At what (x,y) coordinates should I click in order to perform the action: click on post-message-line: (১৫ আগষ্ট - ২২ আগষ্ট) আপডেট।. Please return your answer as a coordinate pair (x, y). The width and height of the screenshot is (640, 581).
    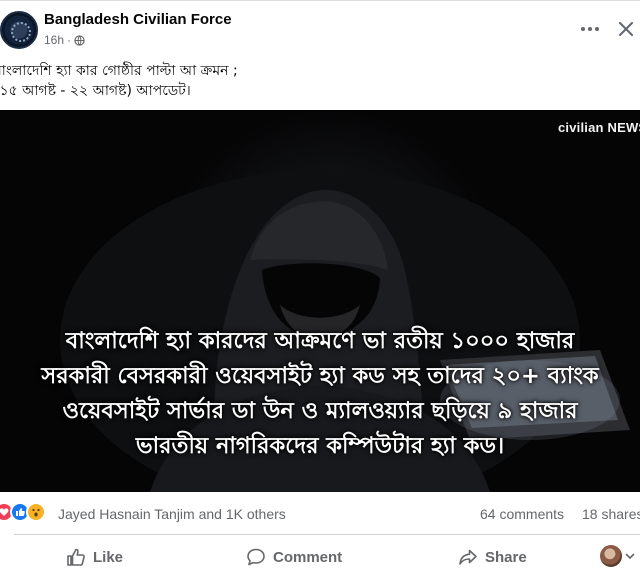
    Looking at the image, I should click on (95, 91).